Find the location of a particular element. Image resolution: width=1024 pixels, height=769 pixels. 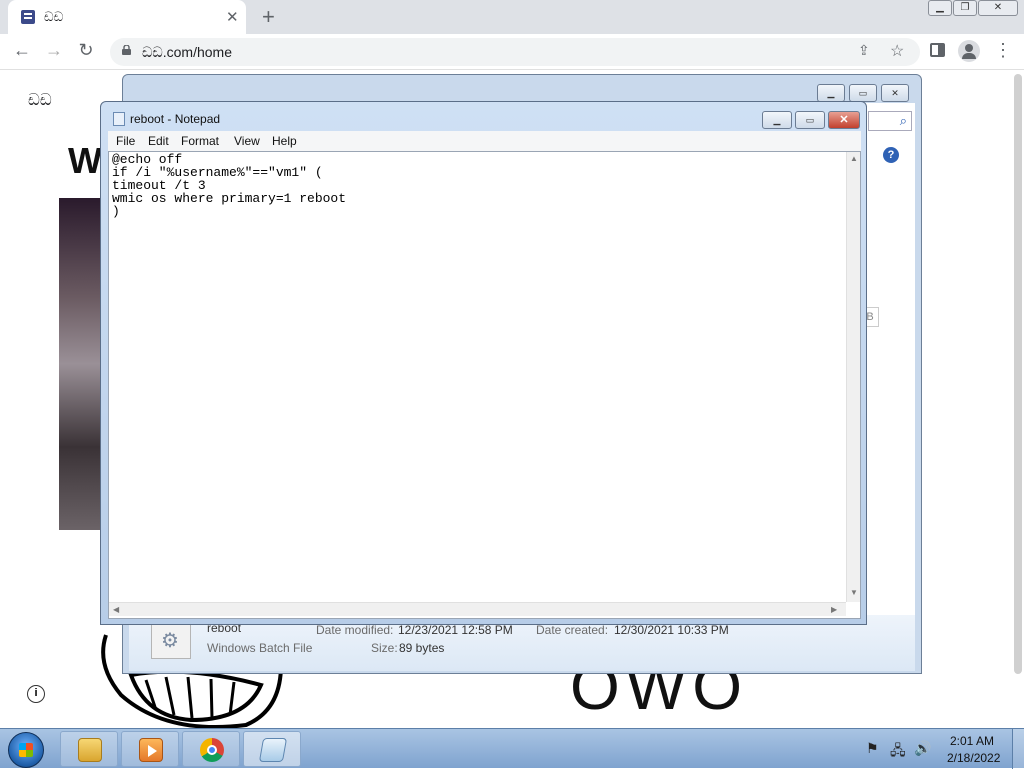

details-file-type: Windows Batch File is located at coordinates (260, 648).